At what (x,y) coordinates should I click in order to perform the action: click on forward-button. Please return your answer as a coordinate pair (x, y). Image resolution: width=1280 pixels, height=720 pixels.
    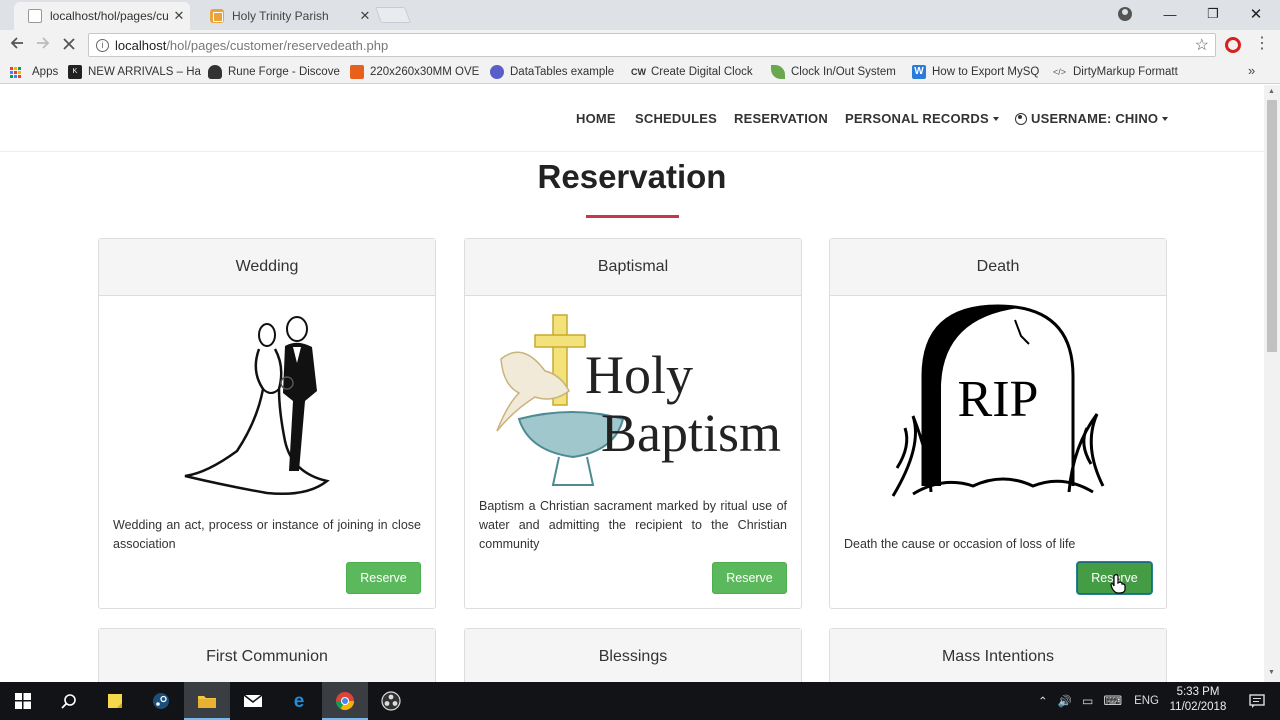
    Looking at the image, I should click on (43, 45).